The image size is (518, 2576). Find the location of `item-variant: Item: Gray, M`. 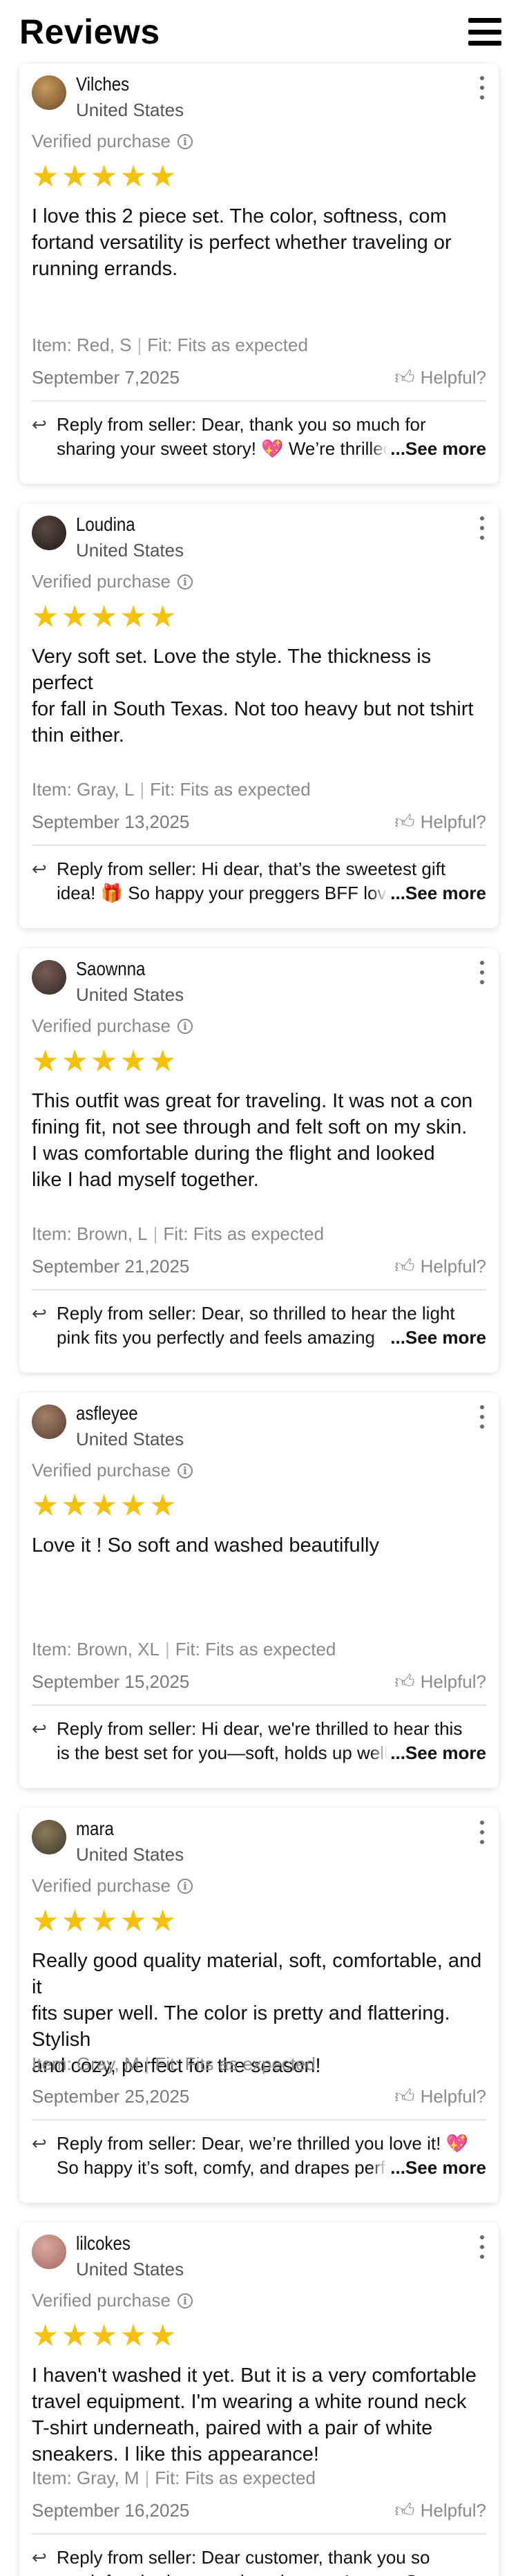

item-variant: Item: Gray, M is located at coordinates (86, 2477).